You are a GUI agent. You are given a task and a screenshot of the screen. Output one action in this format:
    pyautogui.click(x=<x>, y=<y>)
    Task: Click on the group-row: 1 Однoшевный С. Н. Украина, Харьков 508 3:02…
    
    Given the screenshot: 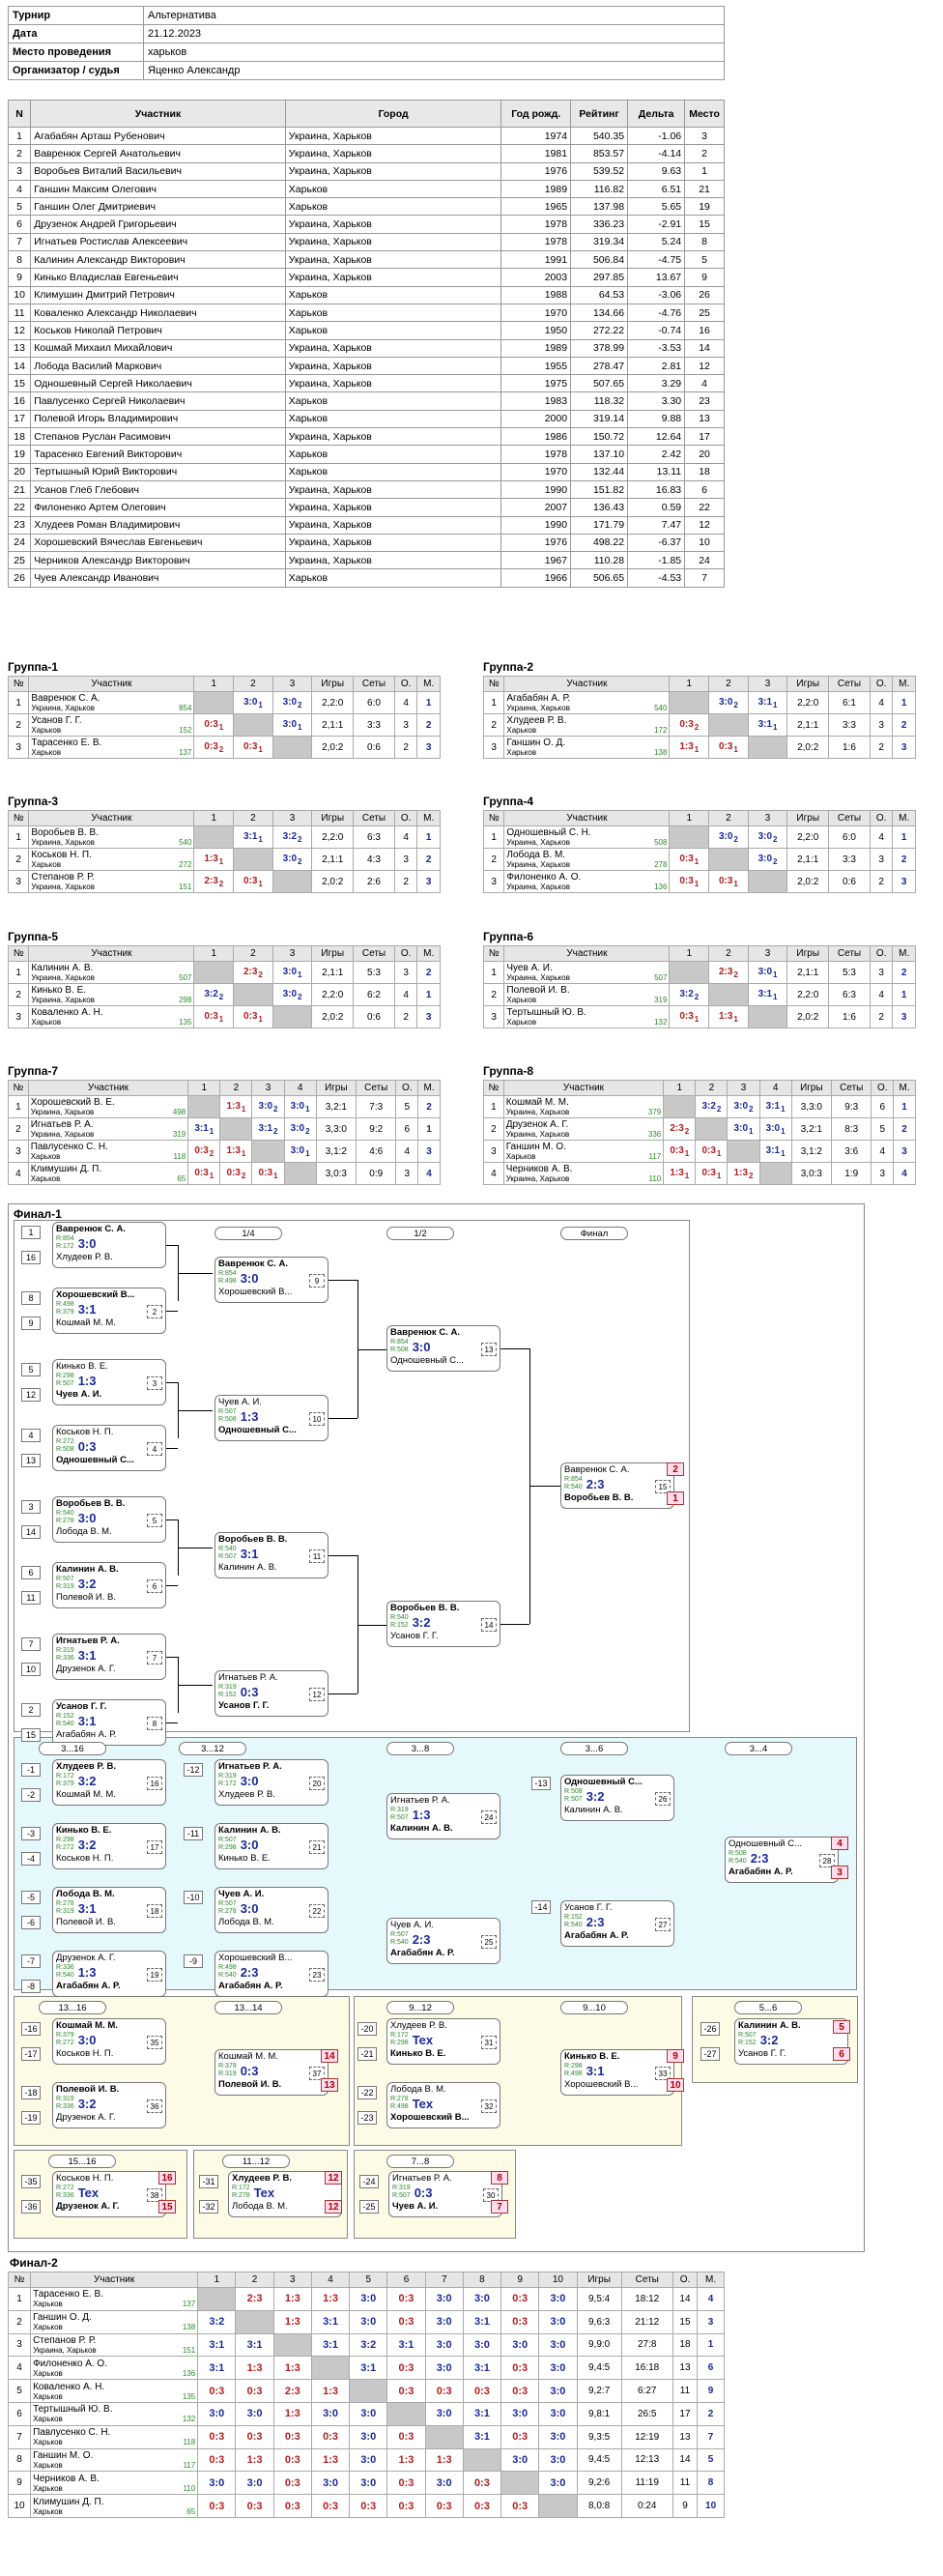 What is the action you would take?
    pyautogui.click(x=699, y=837)
    